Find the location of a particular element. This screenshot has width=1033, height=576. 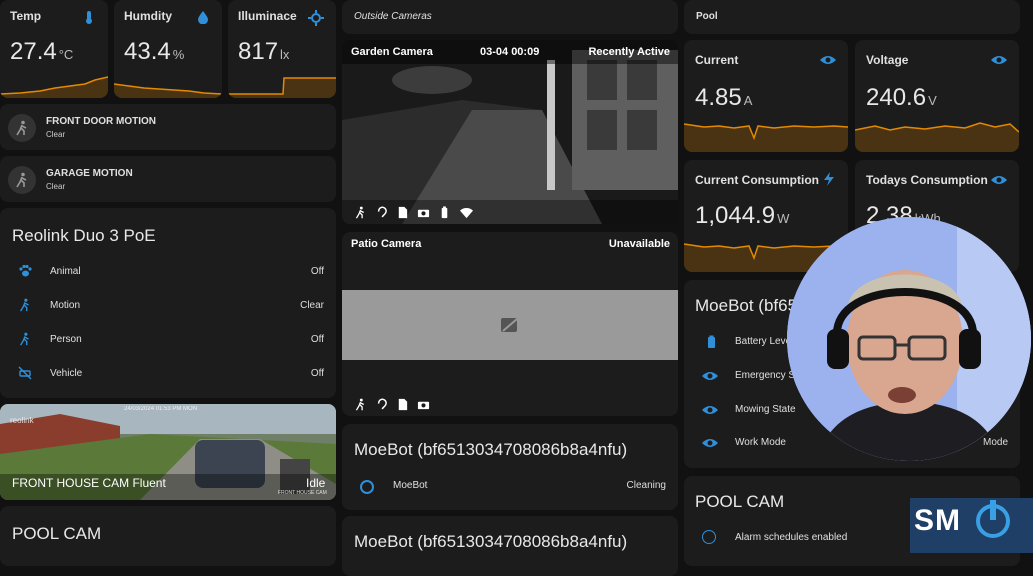

front-cam-state: Idle is located at coordinates (316, 483).